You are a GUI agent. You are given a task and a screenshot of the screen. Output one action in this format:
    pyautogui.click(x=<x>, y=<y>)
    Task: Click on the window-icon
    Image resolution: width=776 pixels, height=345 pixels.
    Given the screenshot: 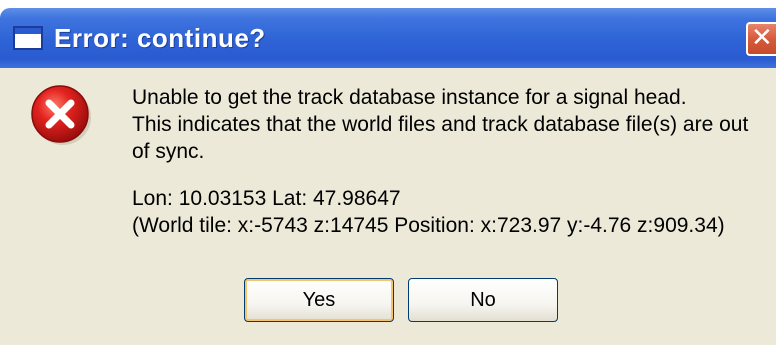 What is the action you would take?
    pyautogui.click(x=28, y=38)
    